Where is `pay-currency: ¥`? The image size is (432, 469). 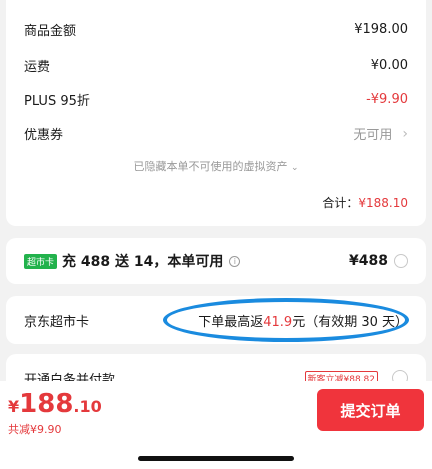 pay-currency: ¥ is located at coordinates (14, 406).